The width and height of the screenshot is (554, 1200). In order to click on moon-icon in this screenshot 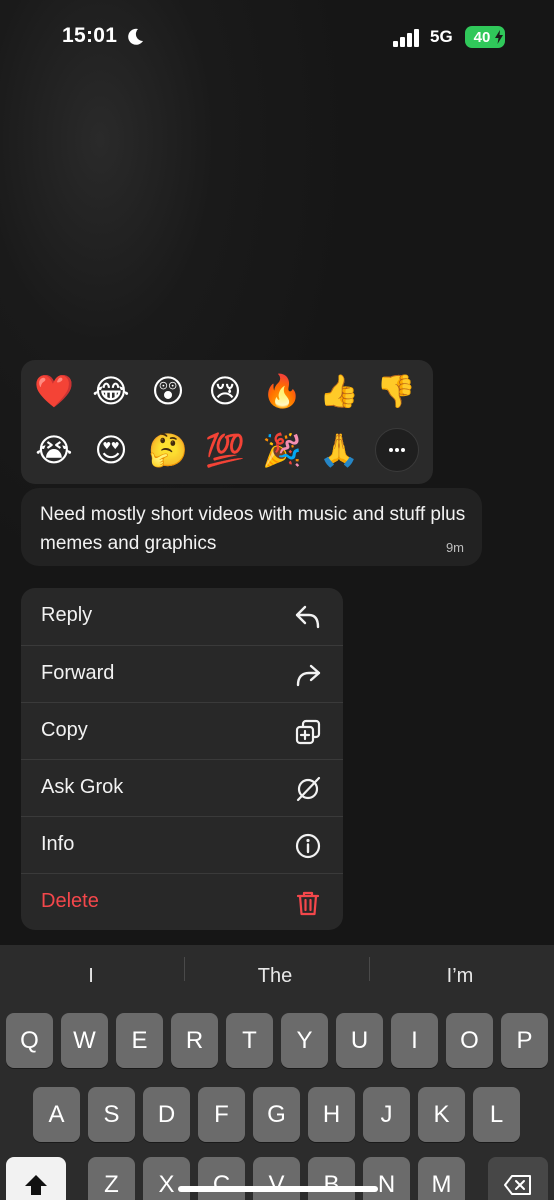, I will do `click(135, 36)`.